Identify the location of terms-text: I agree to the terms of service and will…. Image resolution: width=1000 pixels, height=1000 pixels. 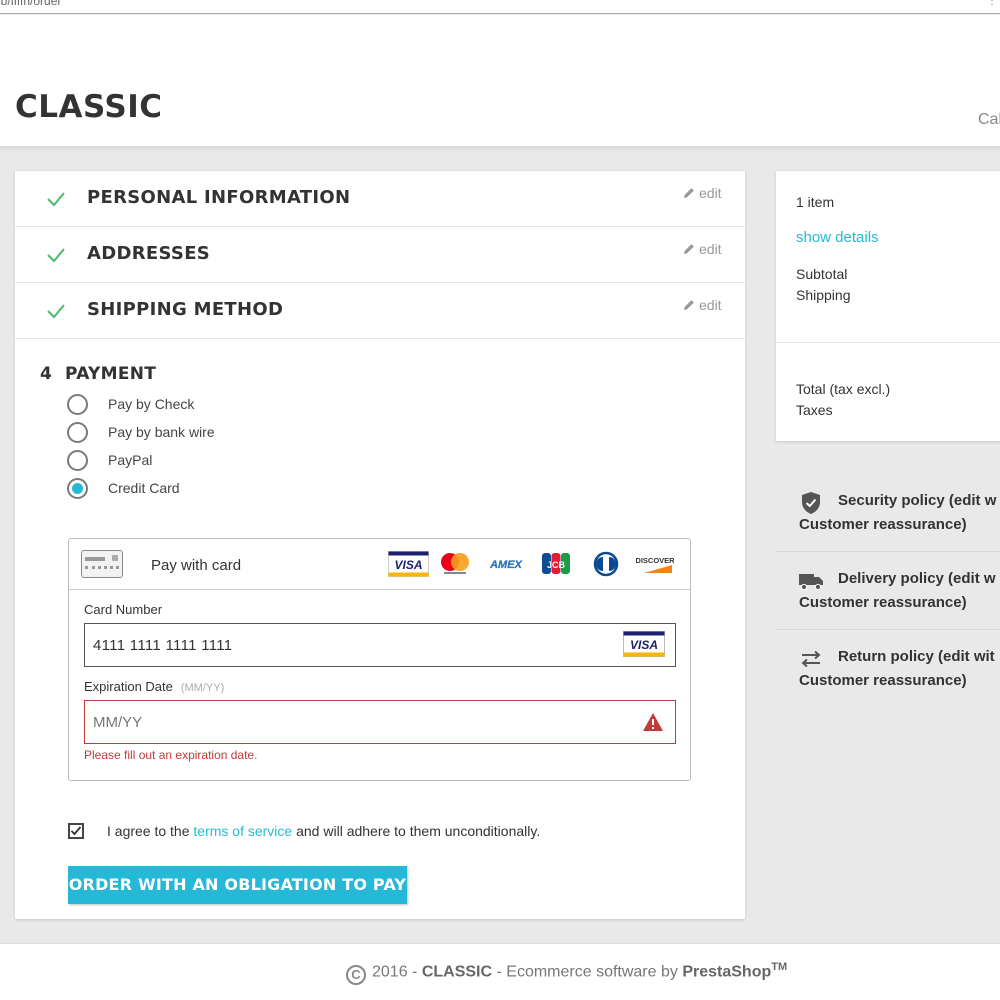
(323, 831).